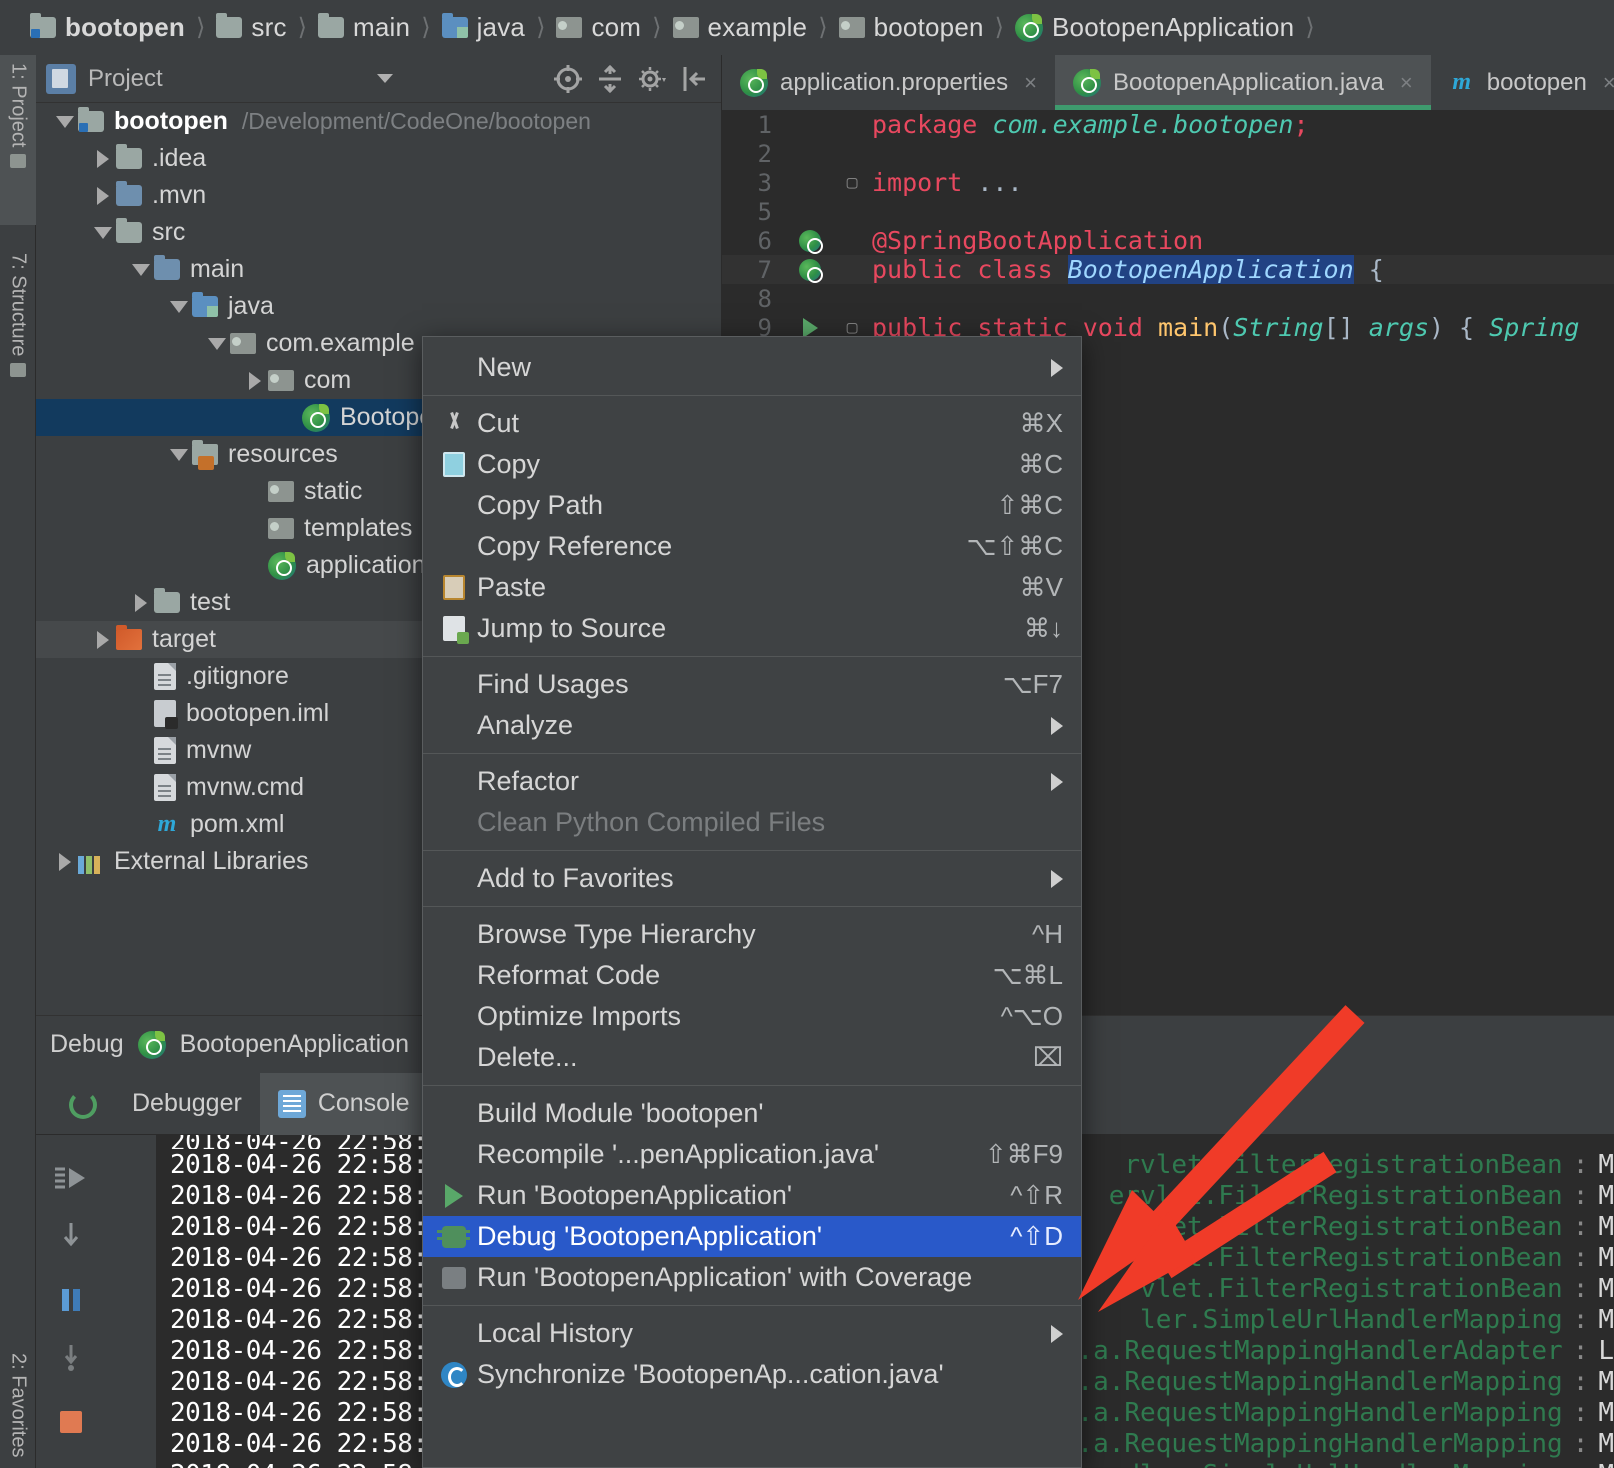  I want to click on breadcrumb-item-java: java, so click(483, 27).